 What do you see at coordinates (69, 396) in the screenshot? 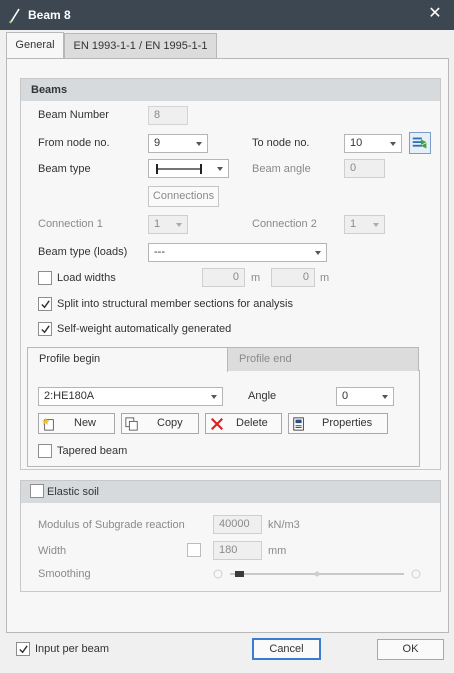
I see `profile-section-value: 2:HE180A` at bounding box center [69, 396].